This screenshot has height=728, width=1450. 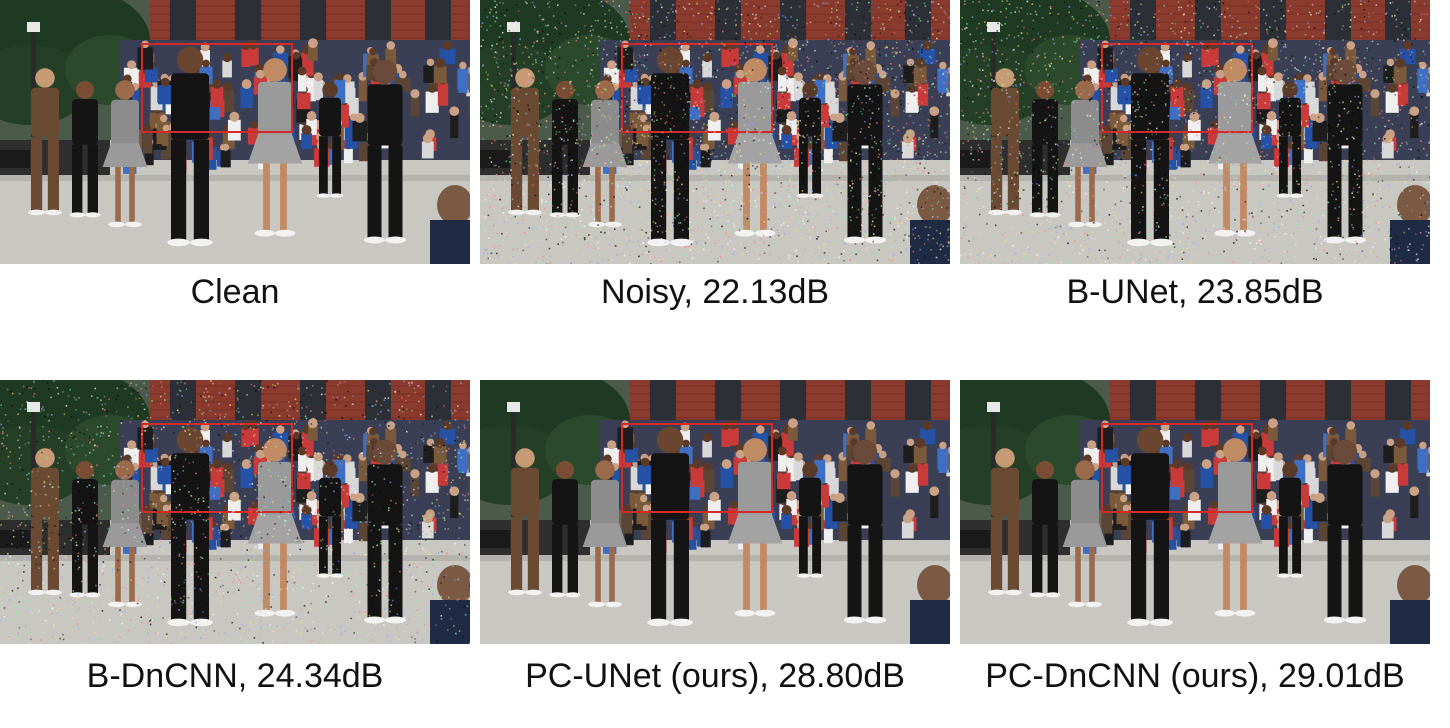 I want to click on panel-caption: B-DnCNN, 24.34dB, so click(x=235, y=676).